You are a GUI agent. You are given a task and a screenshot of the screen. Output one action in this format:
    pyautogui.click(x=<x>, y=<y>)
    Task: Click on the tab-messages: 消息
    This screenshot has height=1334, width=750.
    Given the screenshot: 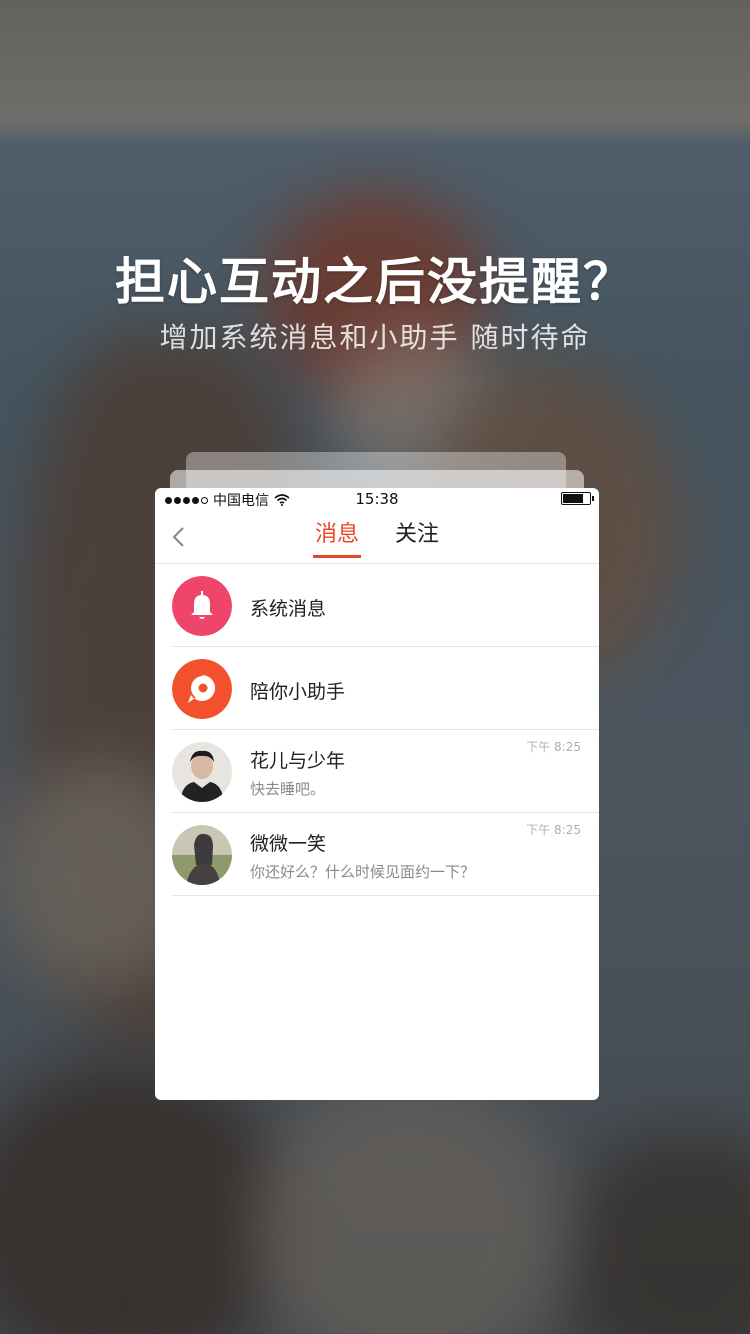 What is the action you would take?
    pyautogui.click(x=337, y=537)
    